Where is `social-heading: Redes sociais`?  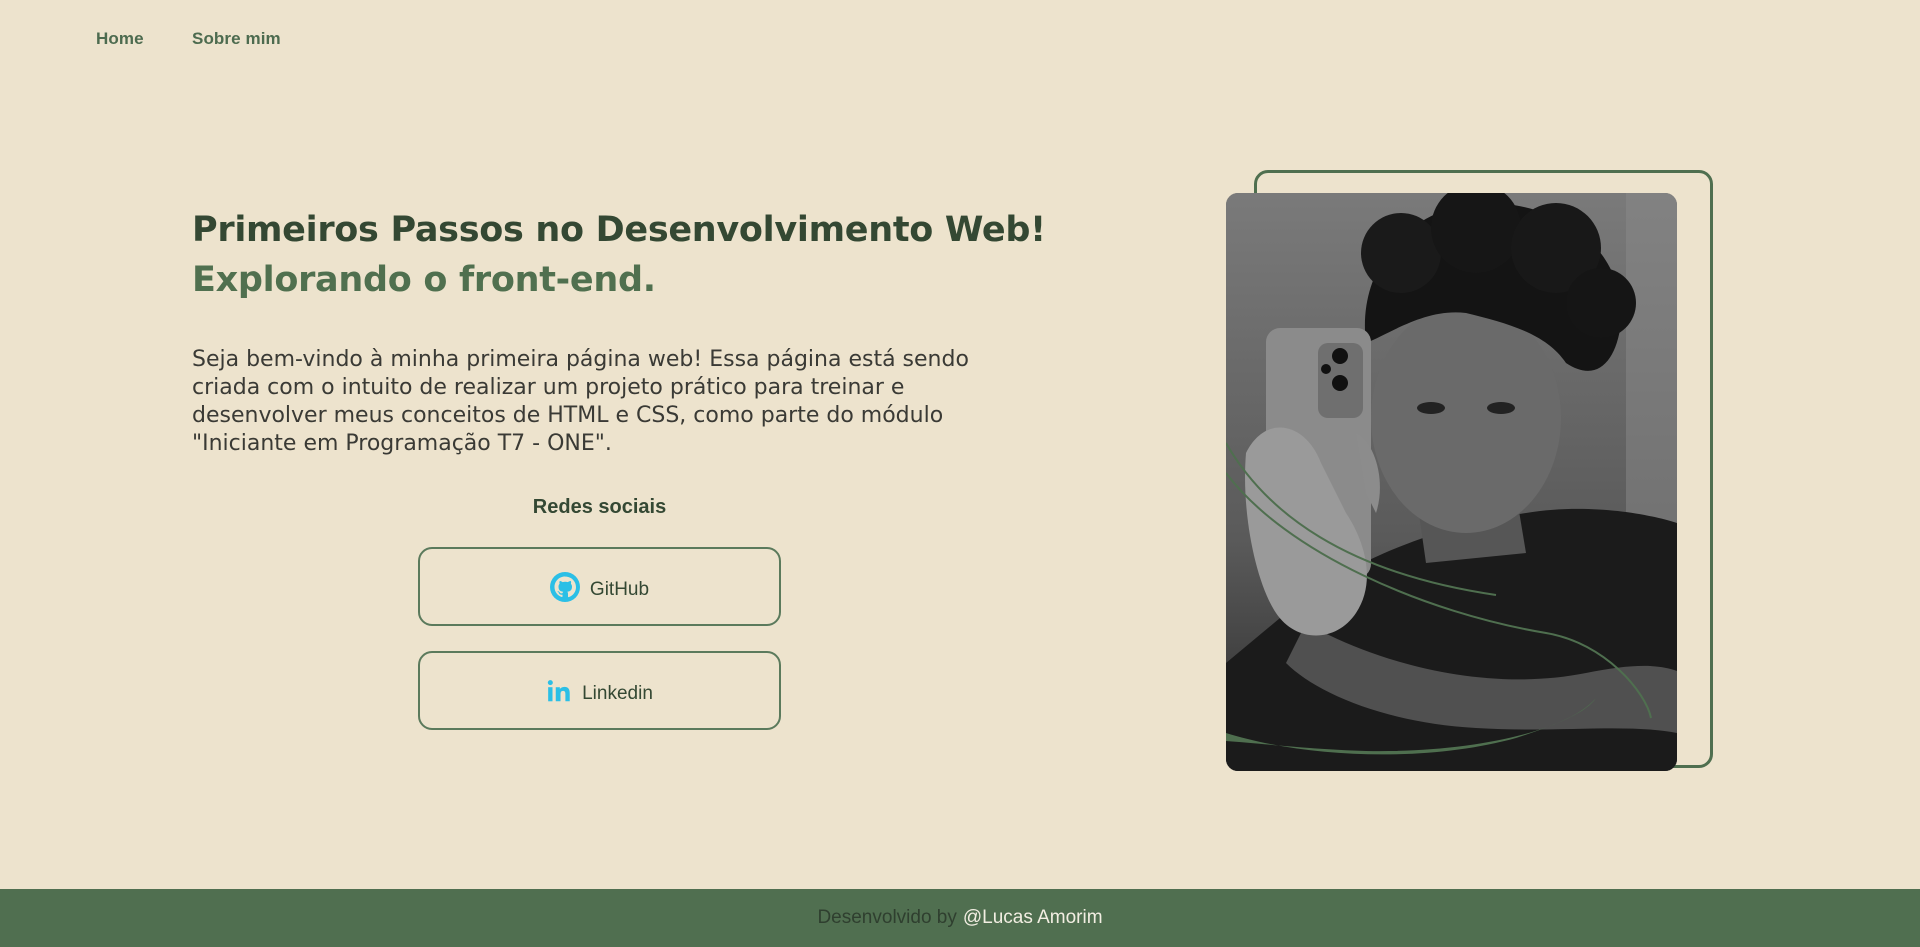
social-heading: Redes sociais is located at coordinates (599, 507).